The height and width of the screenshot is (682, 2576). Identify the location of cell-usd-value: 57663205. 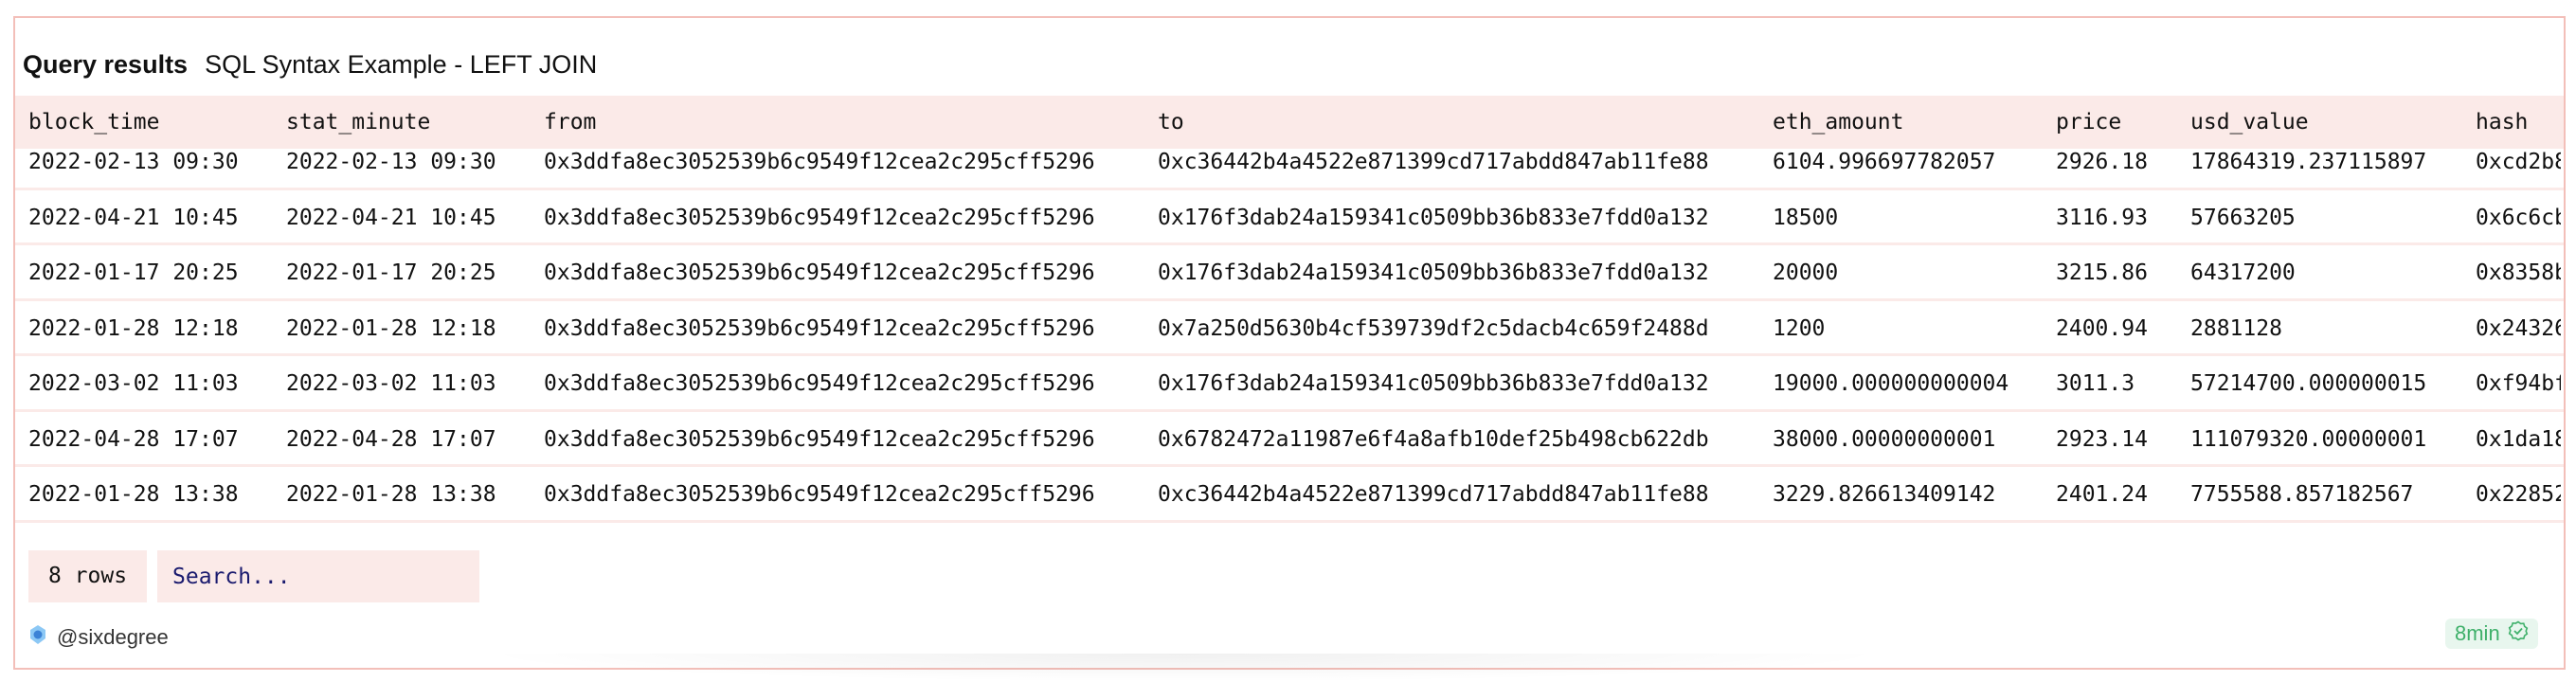
(2243, 217).